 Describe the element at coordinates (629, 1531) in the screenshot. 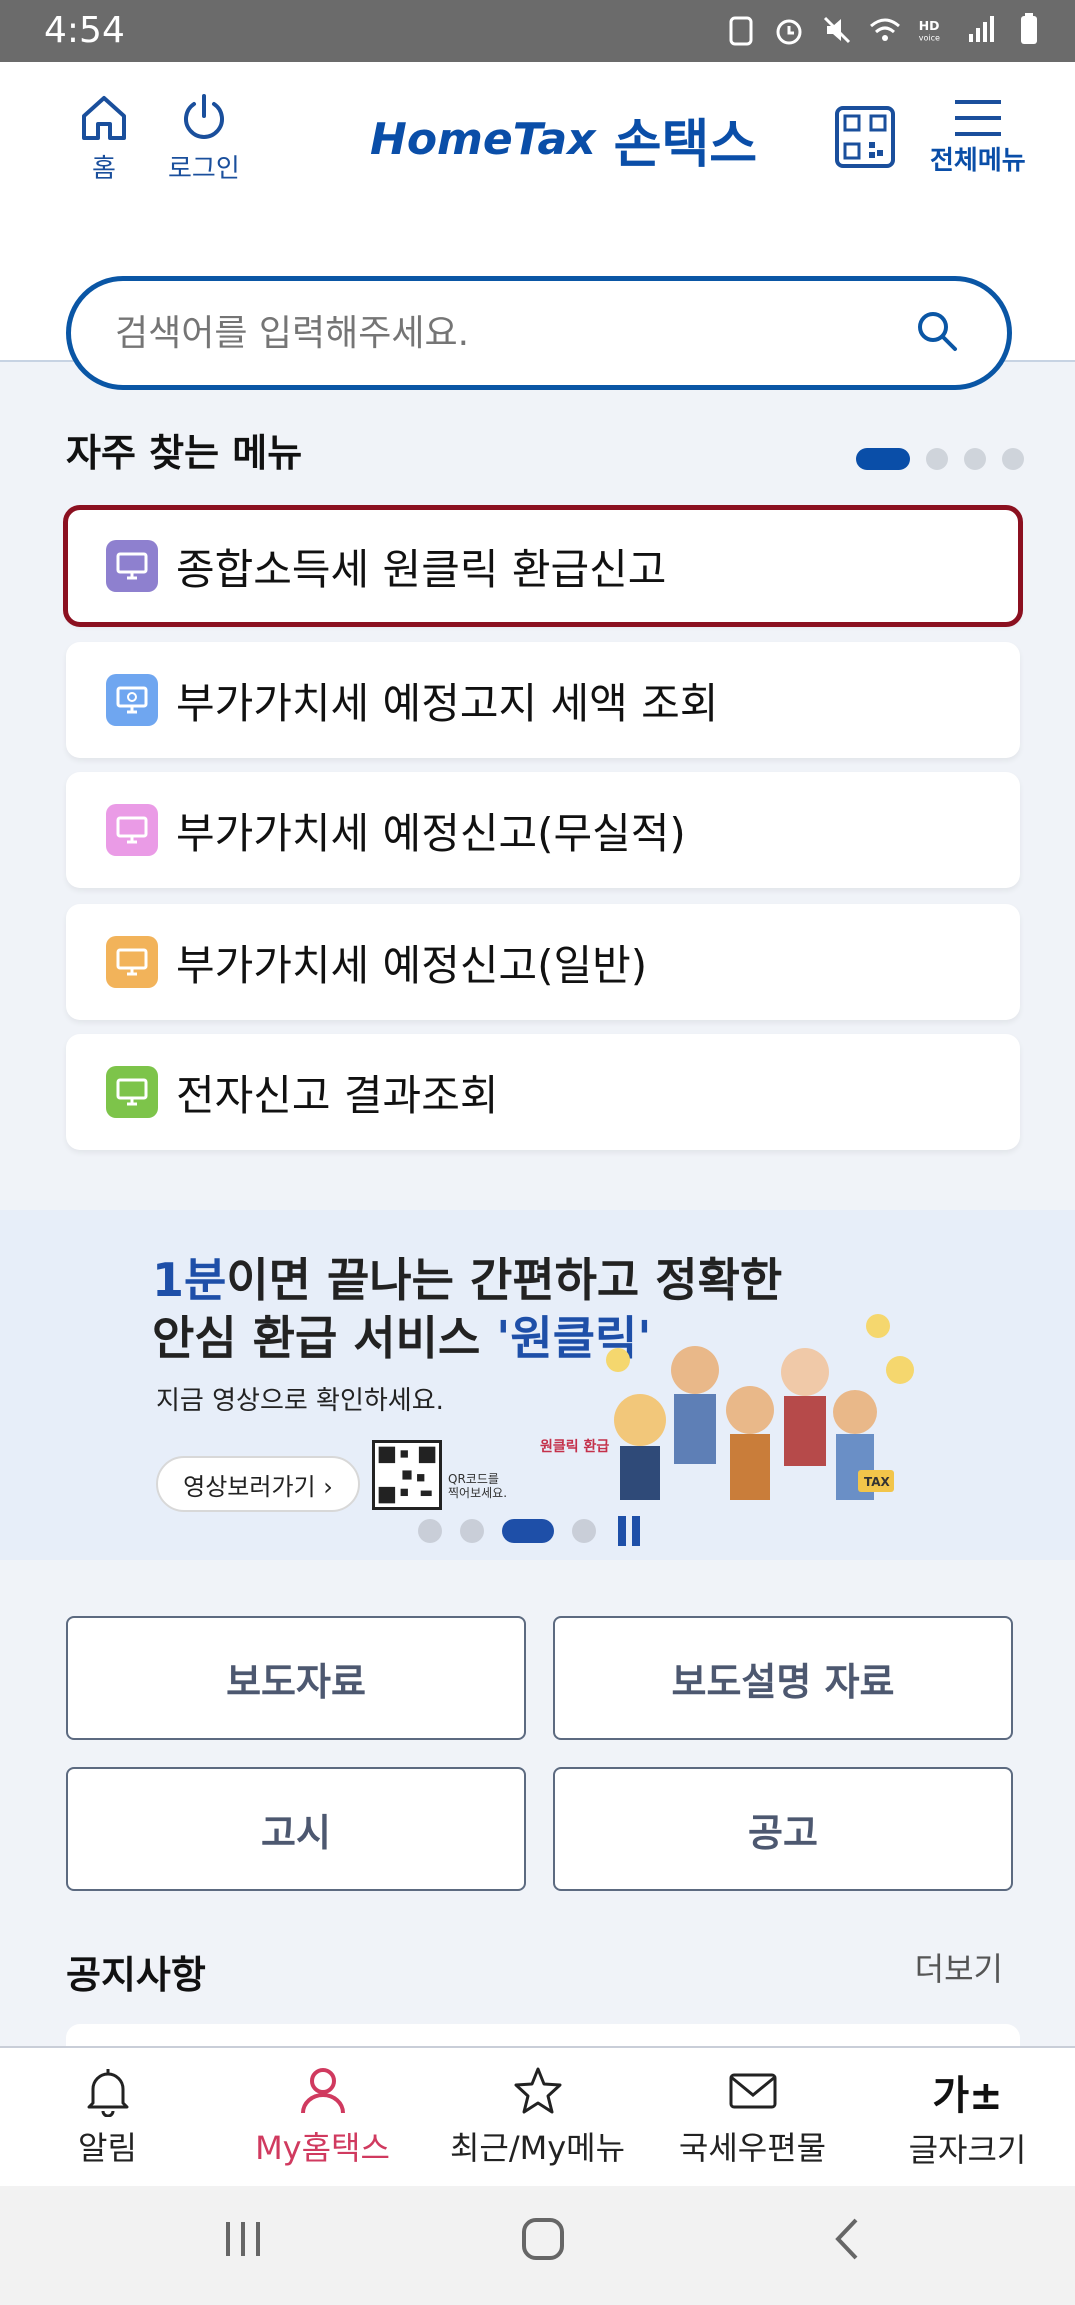

I see `pause-icon` at that location.